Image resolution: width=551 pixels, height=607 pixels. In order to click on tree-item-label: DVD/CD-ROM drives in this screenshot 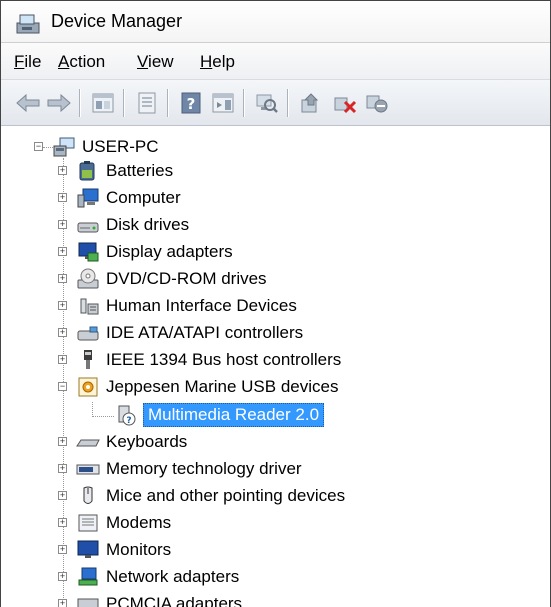, I will do `click(186, 278)`.